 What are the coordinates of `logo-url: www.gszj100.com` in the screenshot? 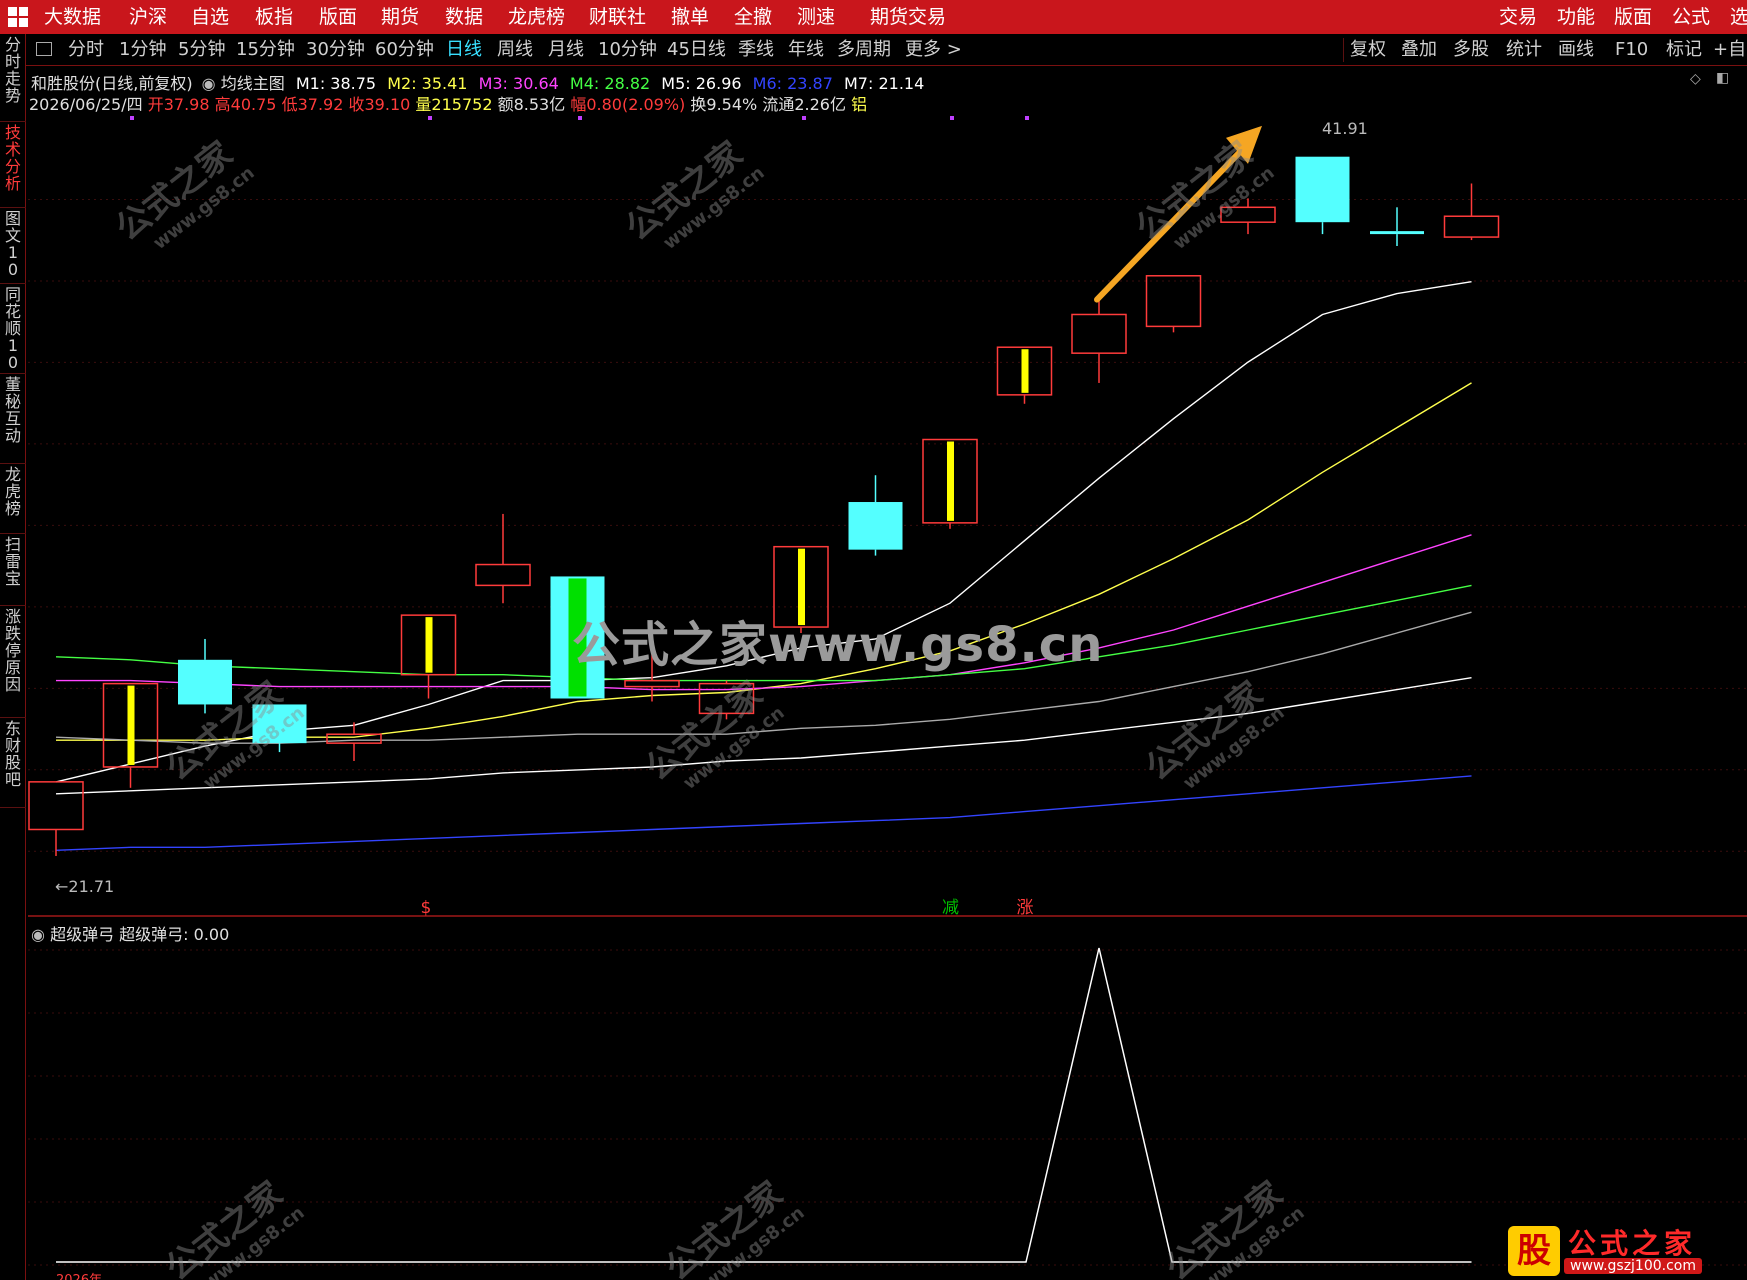 It's located at (1633, 1266).